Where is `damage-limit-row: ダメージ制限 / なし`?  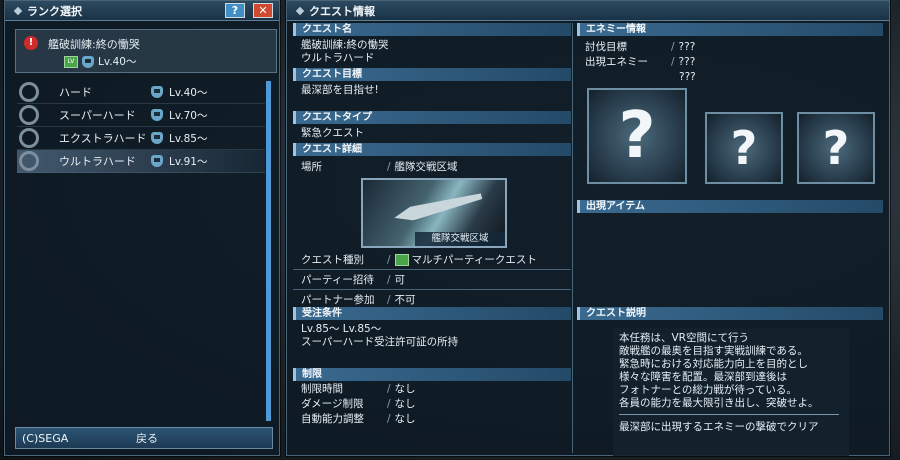 damage-limit-row: ダメージ制限 / なし is located at coordinates (432, 403).